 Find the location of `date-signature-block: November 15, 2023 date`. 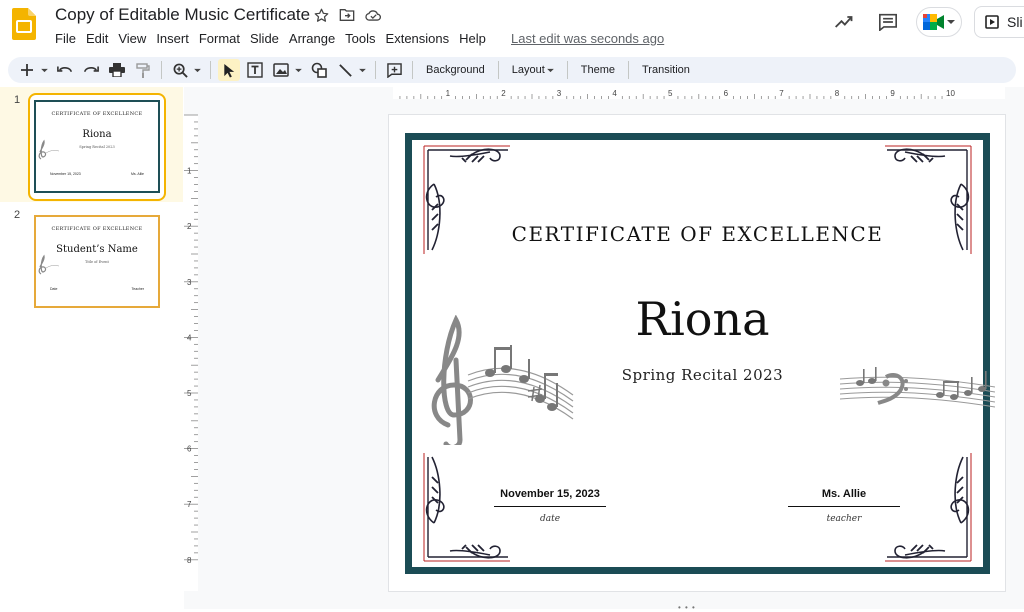

date-signature-block: November 15, 2023 date is located at coordinates (550, 506).